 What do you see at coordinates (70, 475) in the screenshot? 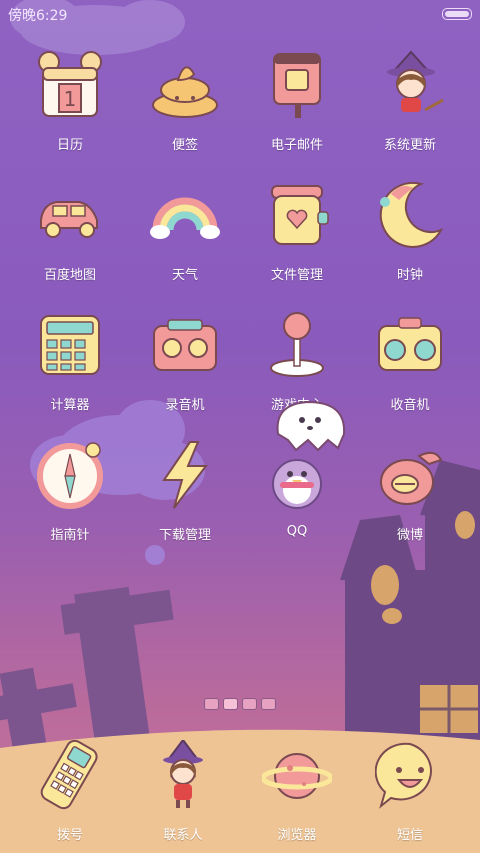
I see `compass-icon` at bounding box center [70, 475].